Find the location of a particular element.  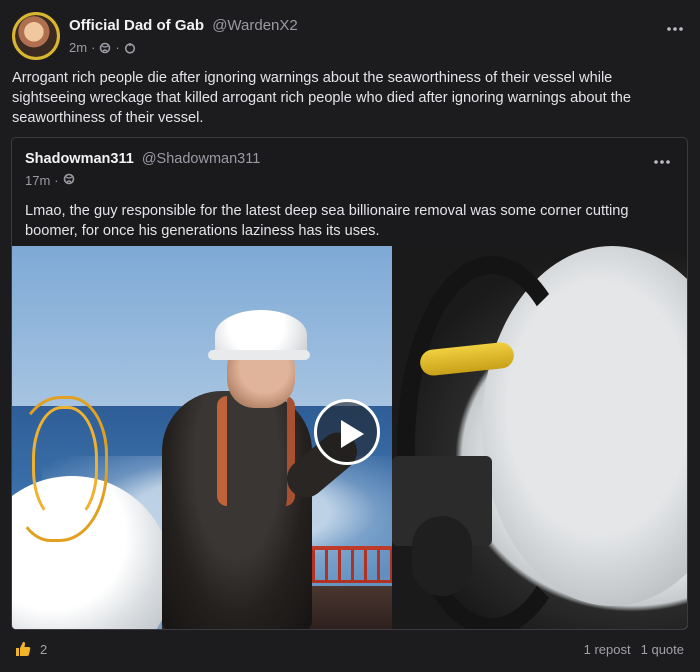

quote-count: 1 quote is located at coordinates (662, 649).